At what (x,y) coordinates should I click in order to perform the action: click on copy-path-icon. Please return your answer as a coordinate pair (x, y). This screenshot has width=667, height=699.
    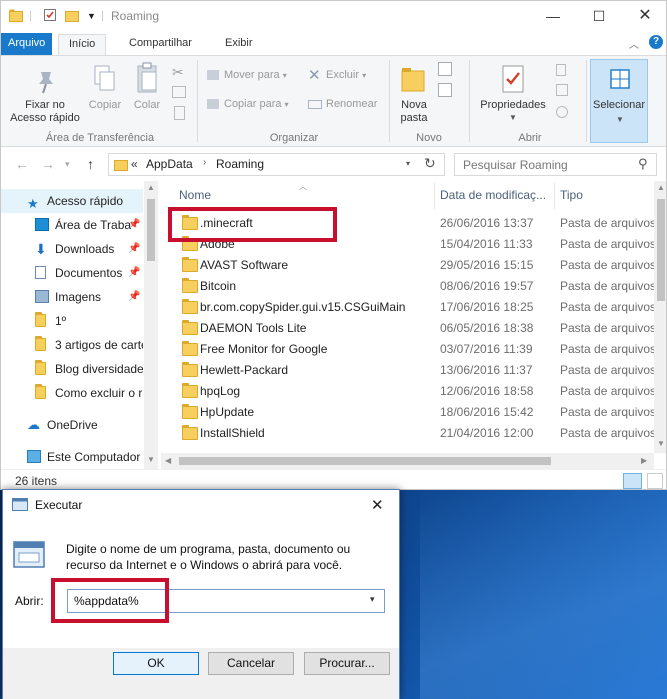
    Looking at the image, I should click on (179, 92).